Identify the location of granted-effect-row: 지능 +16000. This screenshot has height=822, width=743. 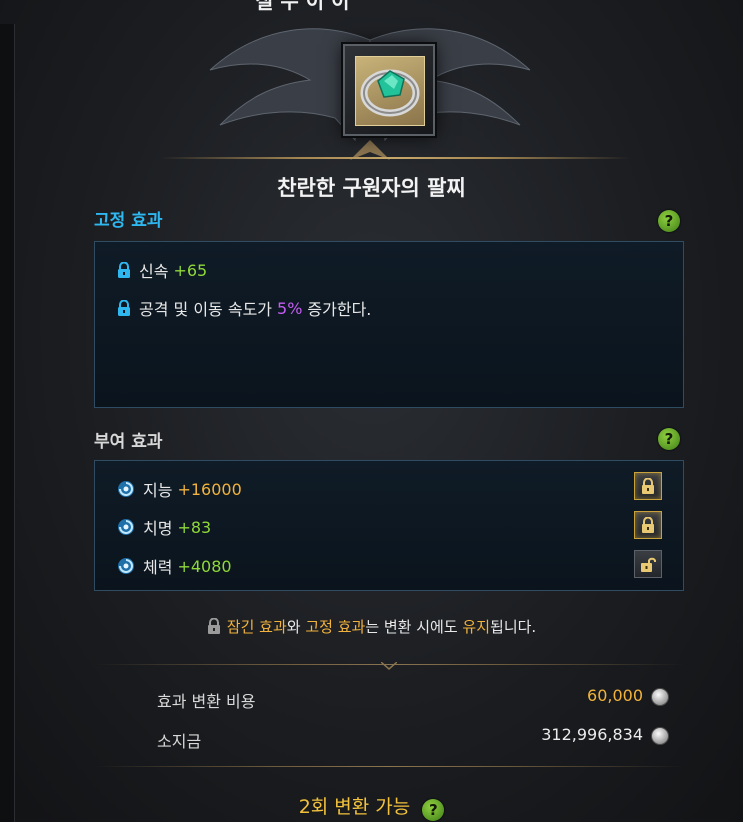
(179, 489).